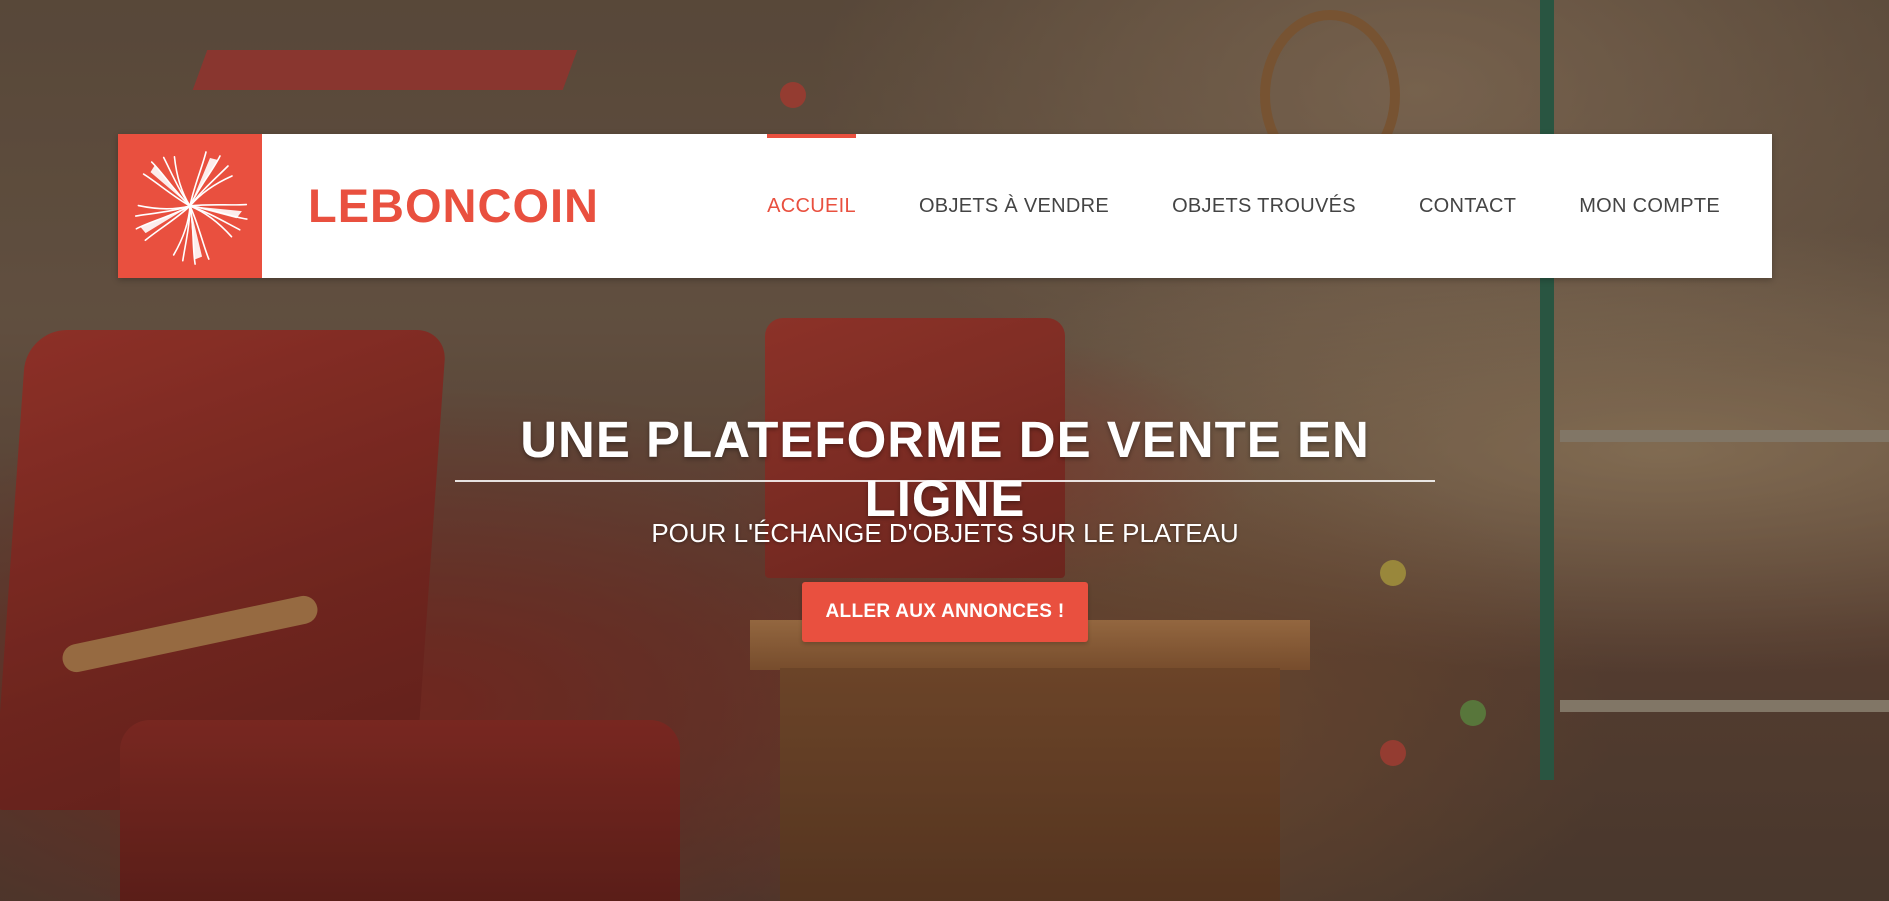 The height and width of the screenshot is (901, 1889). Describe the element at coordinates (945, 612) in the screenshot. I see `go-to-listings-button: ALLER AUX ANNONCES !` at that location.